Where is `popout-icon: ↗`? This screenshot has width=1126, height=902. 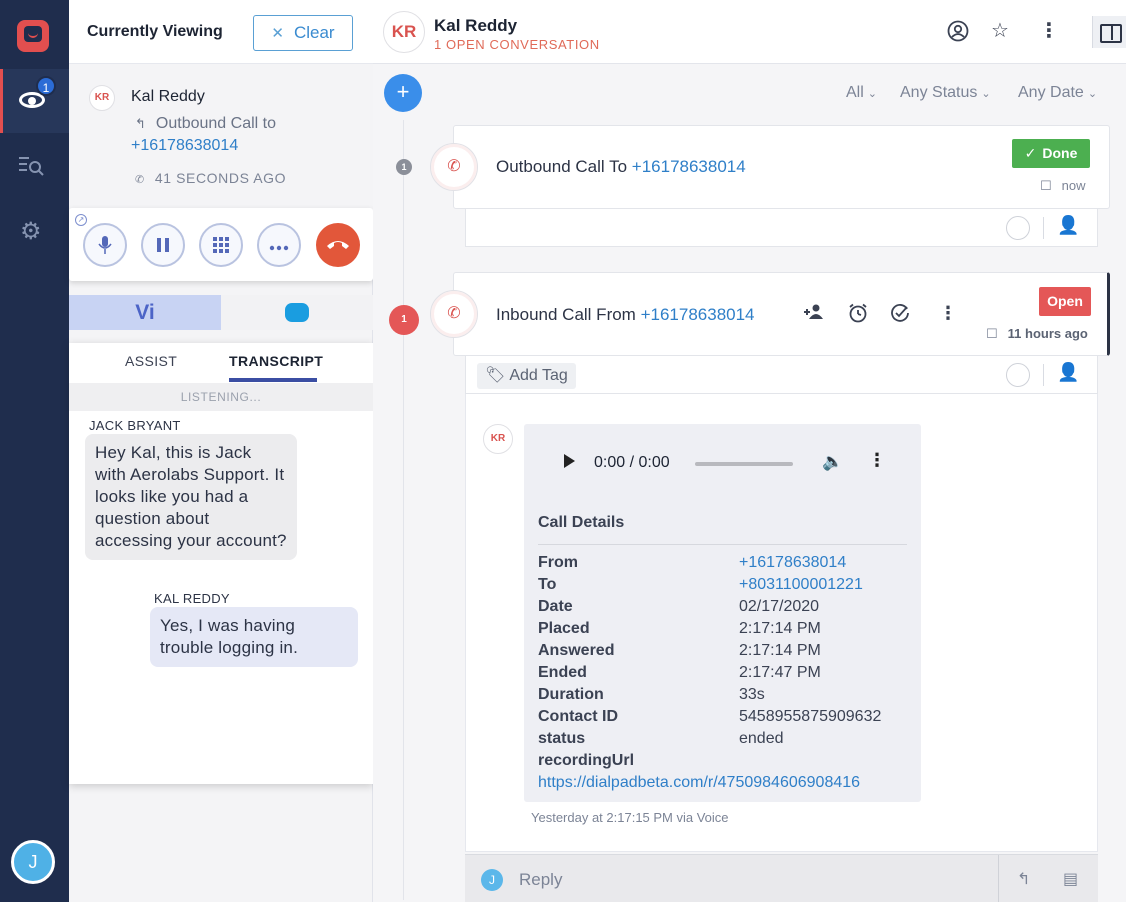
popout-icon: ↗ is located at coordinates (81, 220).